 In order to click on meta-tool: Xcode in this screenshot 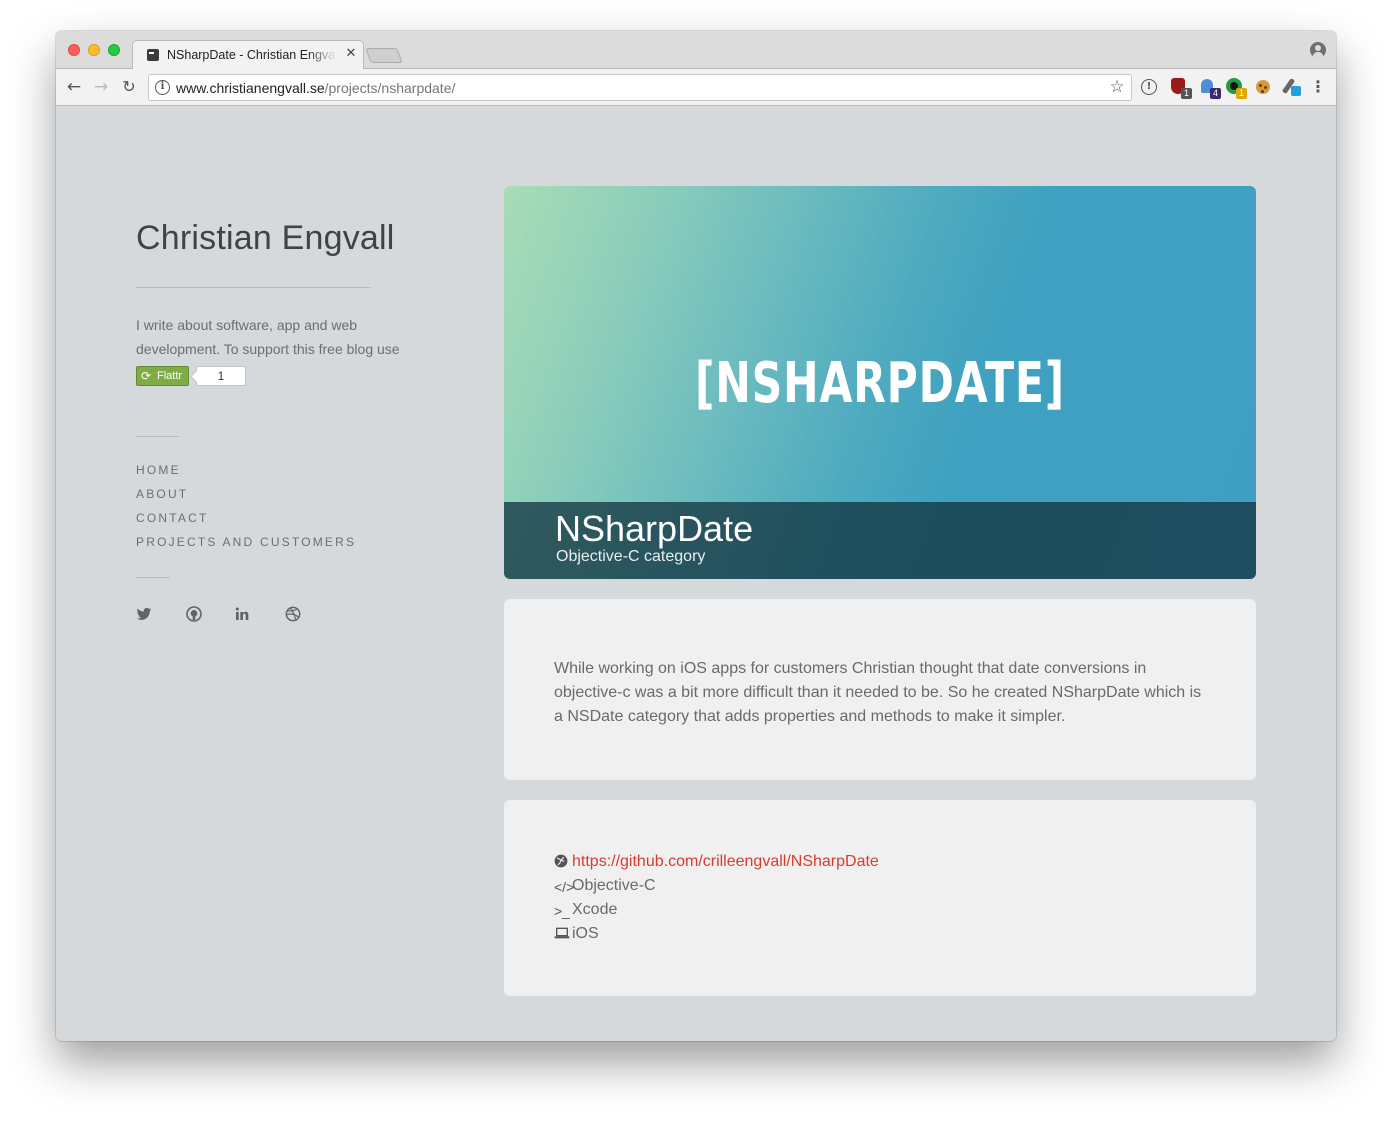, I will do `click(595, 909)`.